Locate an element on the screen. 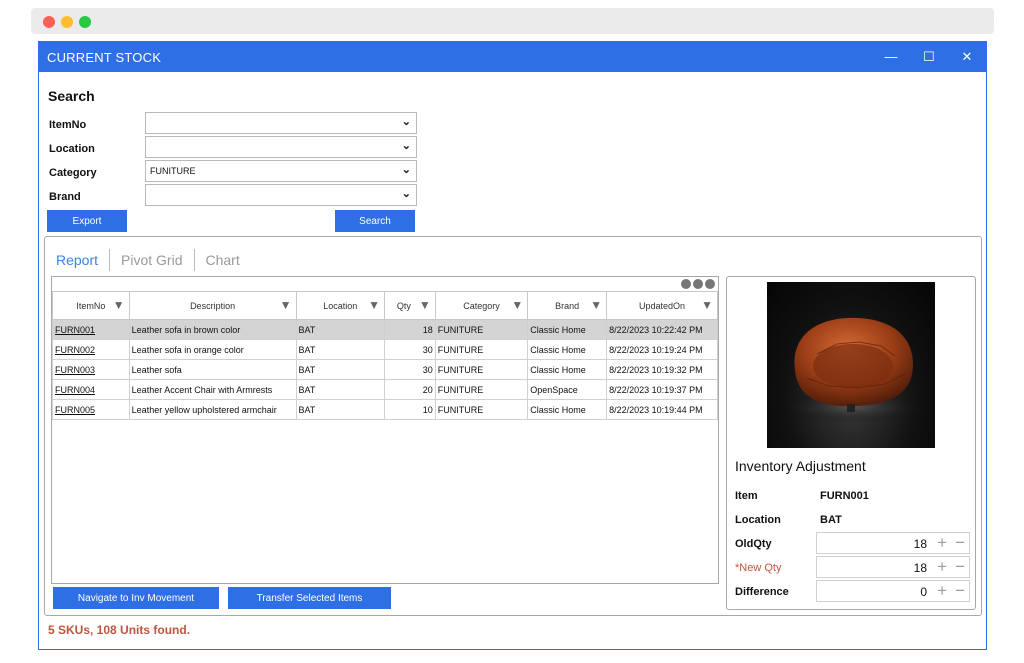  oldqty-label: OldQty is located at coordinates (753, 544).